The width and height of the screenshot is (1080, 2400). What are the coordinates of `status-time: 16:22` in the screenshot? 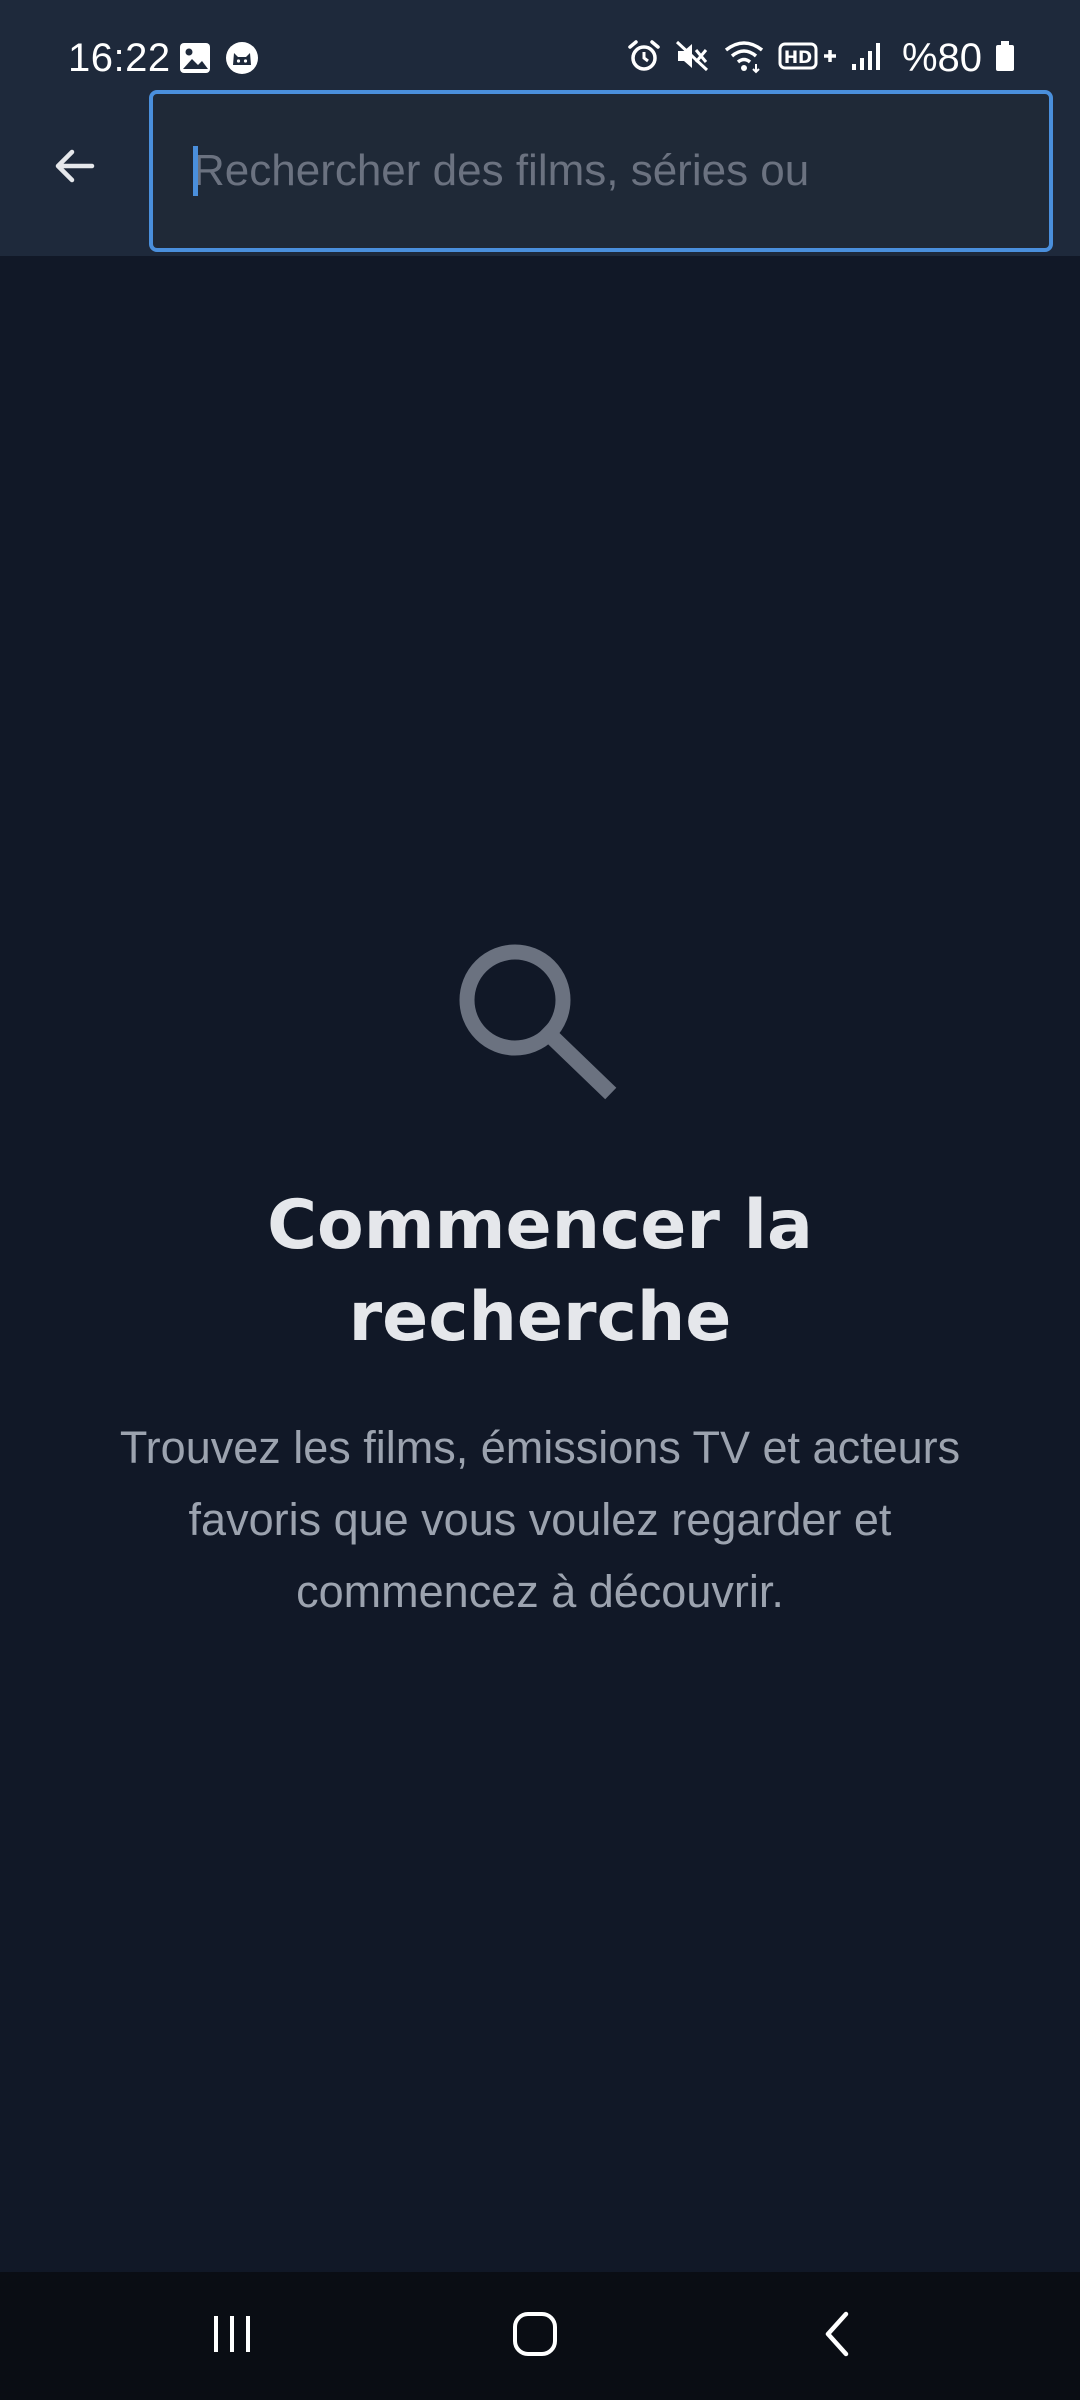 It's located at (119, 58).